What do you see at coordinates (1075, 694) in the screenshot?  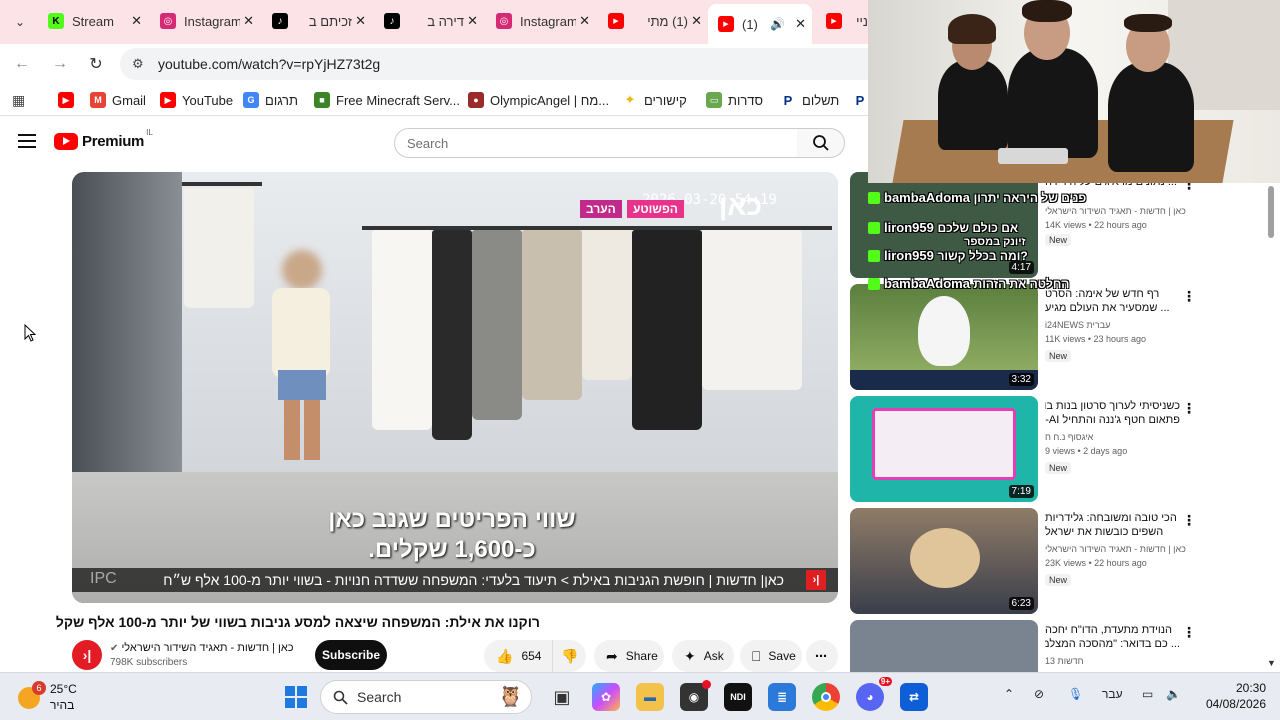 I see `microphone-icon: 🎙` at bounding box center [1075, 694].